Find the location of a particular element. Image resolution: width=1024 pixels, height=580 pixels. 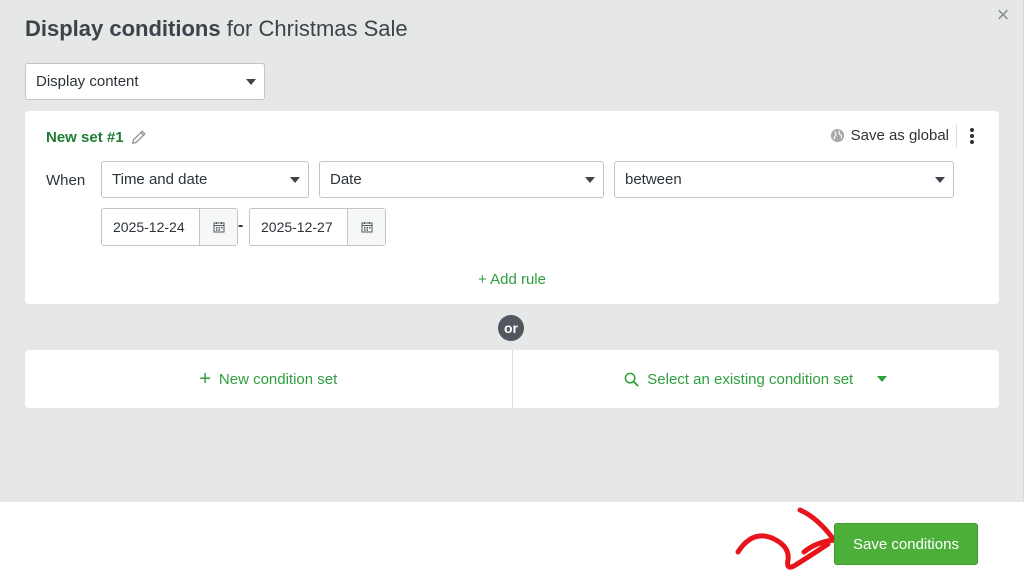

save-as-global-label: Save as global is located at coordinates (899, 135).